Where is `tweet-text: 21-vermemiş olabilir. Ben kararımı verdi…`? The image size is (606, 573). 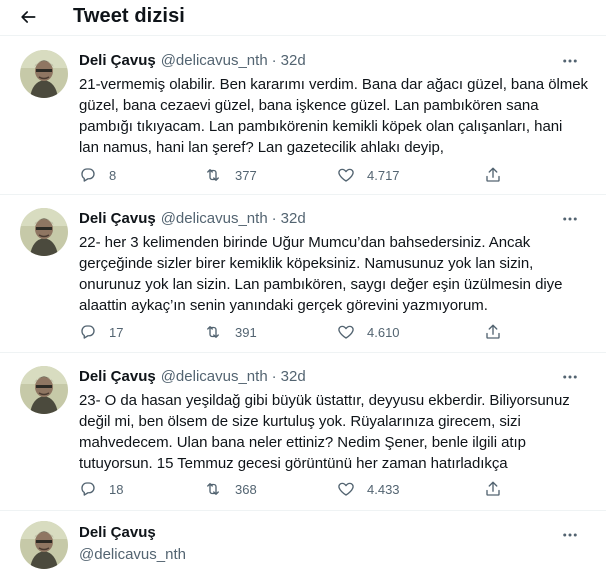
tweet-text: 21-vermemiş olabilir. Ben kararımı verdi… is located at coordinates (339, 116).